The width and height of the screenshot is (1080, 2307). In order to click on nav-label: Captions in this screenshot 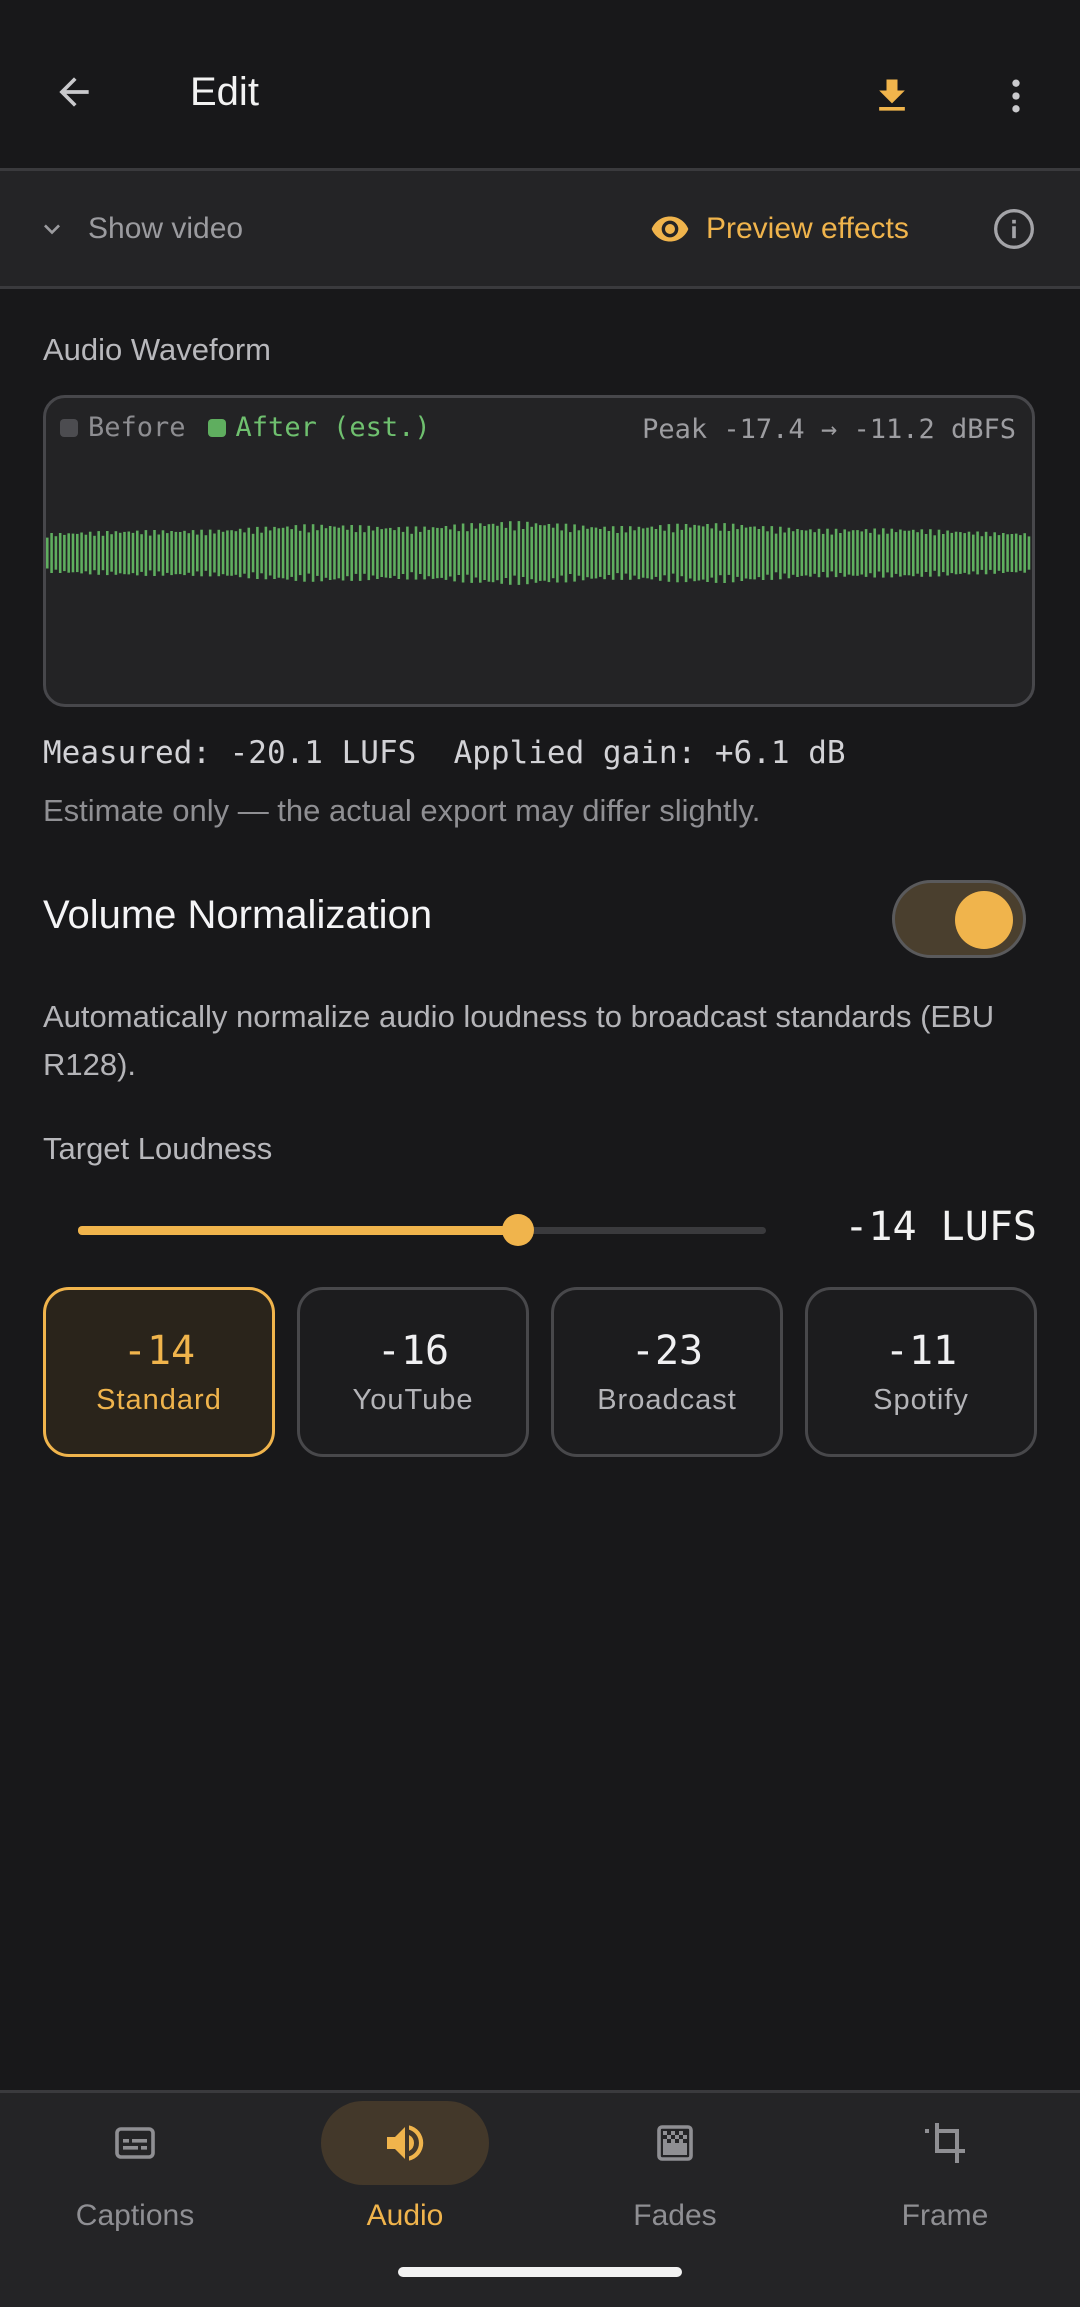, I will do `click(135, 2215)`.